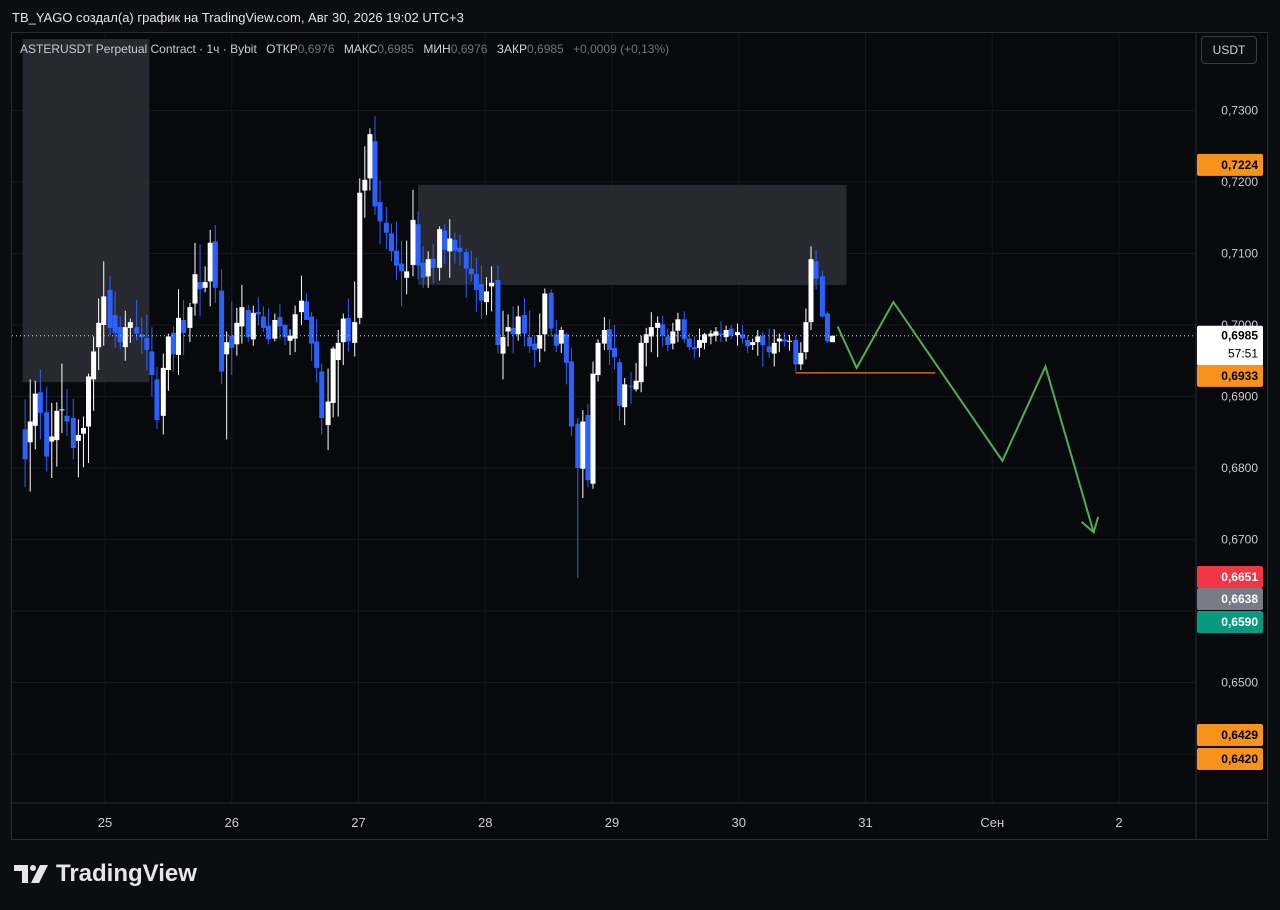  What do you see at coordinates (485, 822) in the screenshot?
I see `time-tick-label: 28` at bounding box center [485, 822].